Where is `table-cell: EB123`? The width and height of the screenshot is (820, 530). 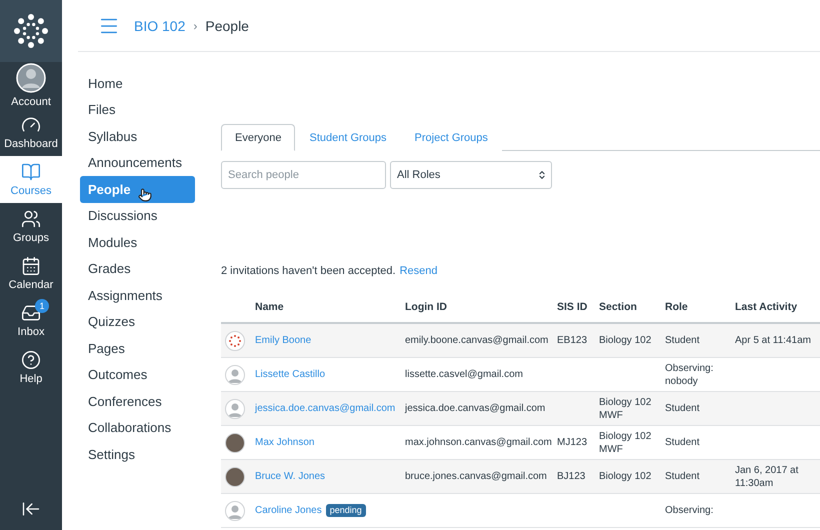
table-cell: EB123 is located at coordinates (572, 340).